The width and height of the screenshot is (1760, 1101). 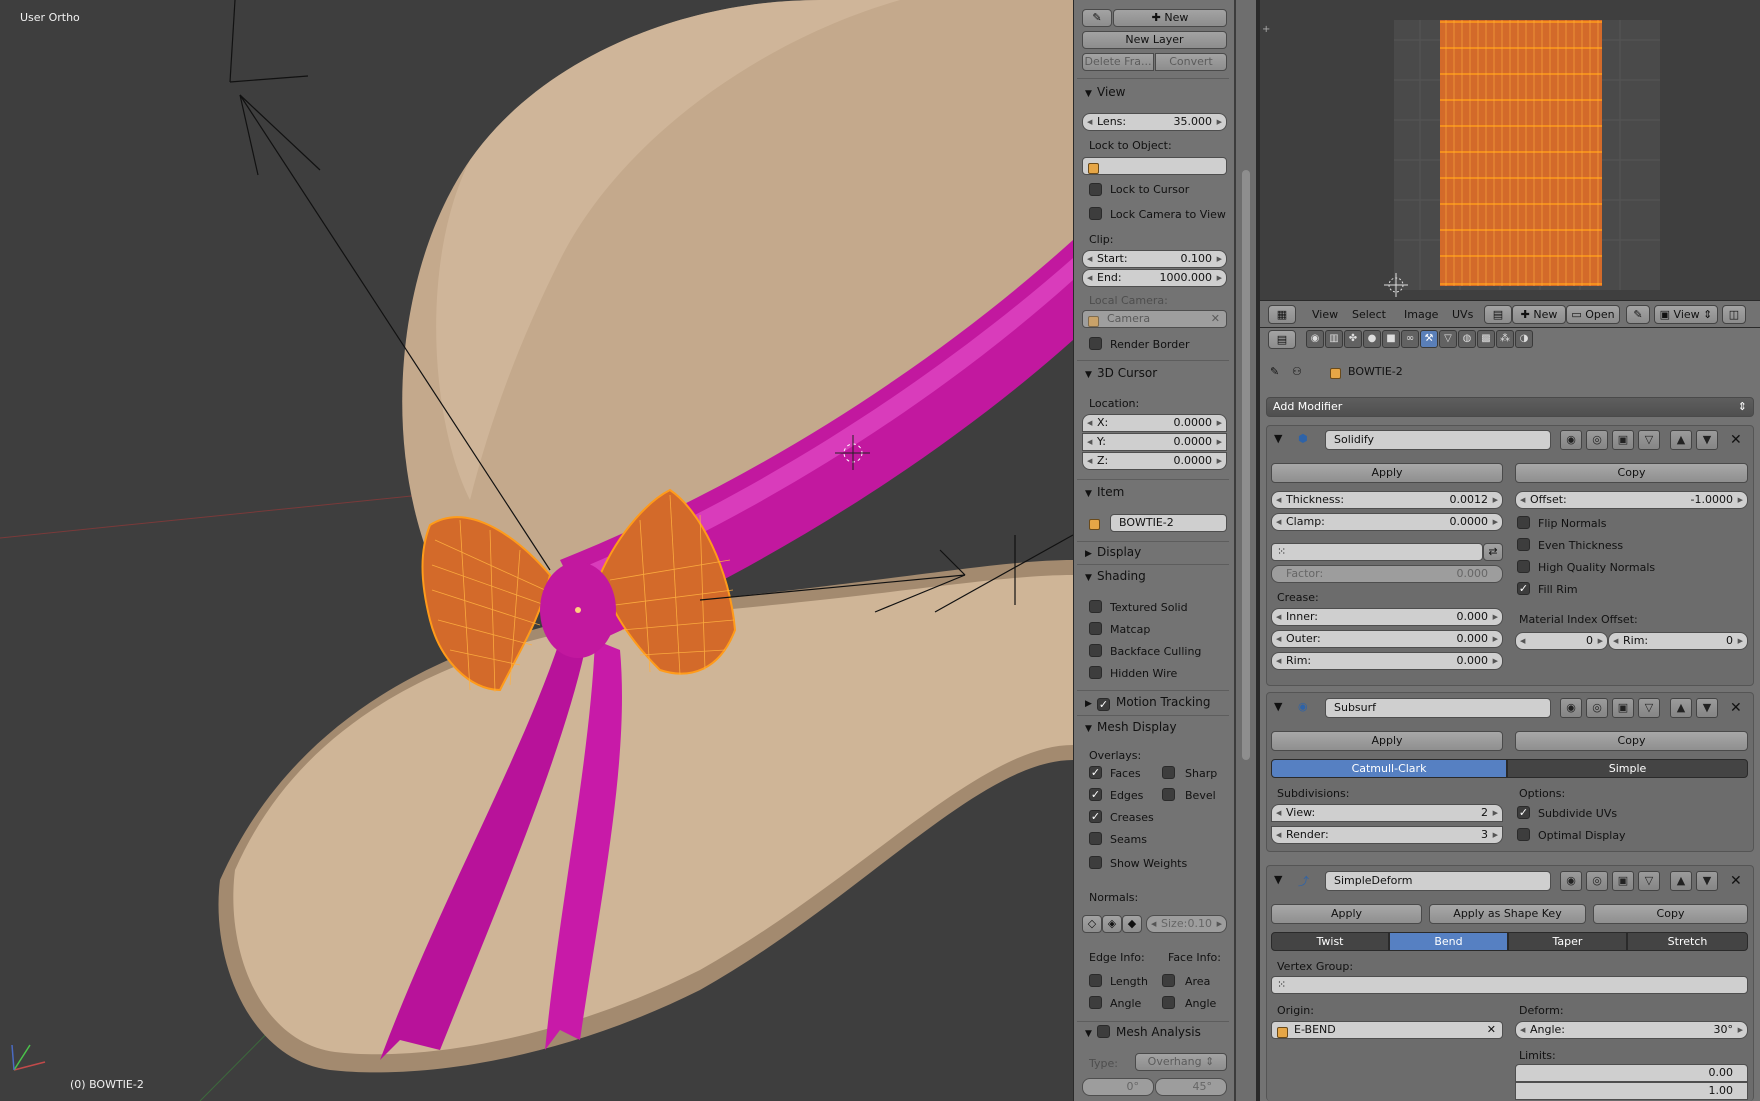 I want to click on zoom-button: ◫, so click(x=1734, y=314).